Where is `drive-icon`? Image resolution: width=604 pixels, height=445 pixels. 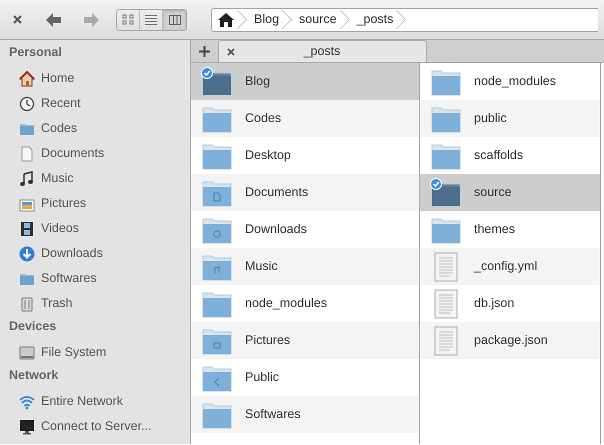
drive-icon is located at coordinates (27, 352).